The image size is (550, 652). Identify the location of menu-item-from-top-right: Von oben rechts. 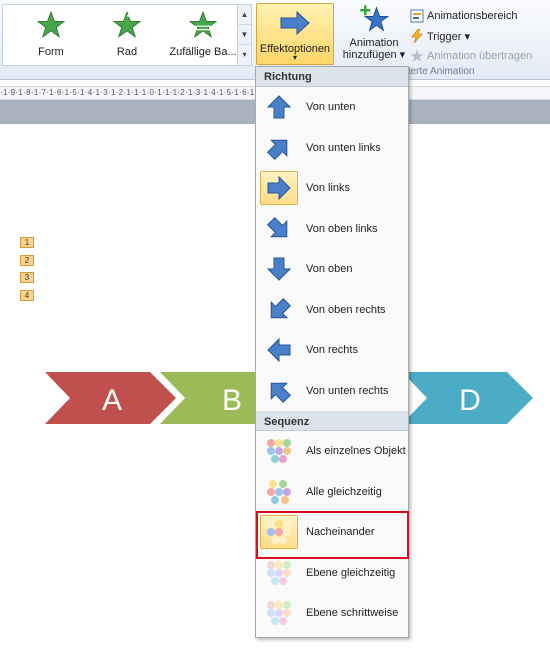
(332, 310).